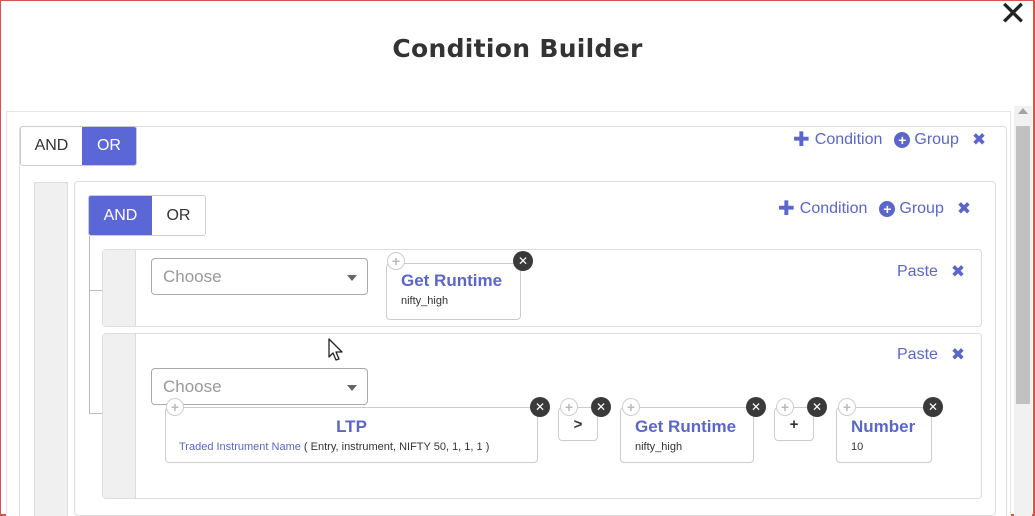 The image size is (1035, 516). I want to click on root-add-group-button: + Group, so click(926, 140).